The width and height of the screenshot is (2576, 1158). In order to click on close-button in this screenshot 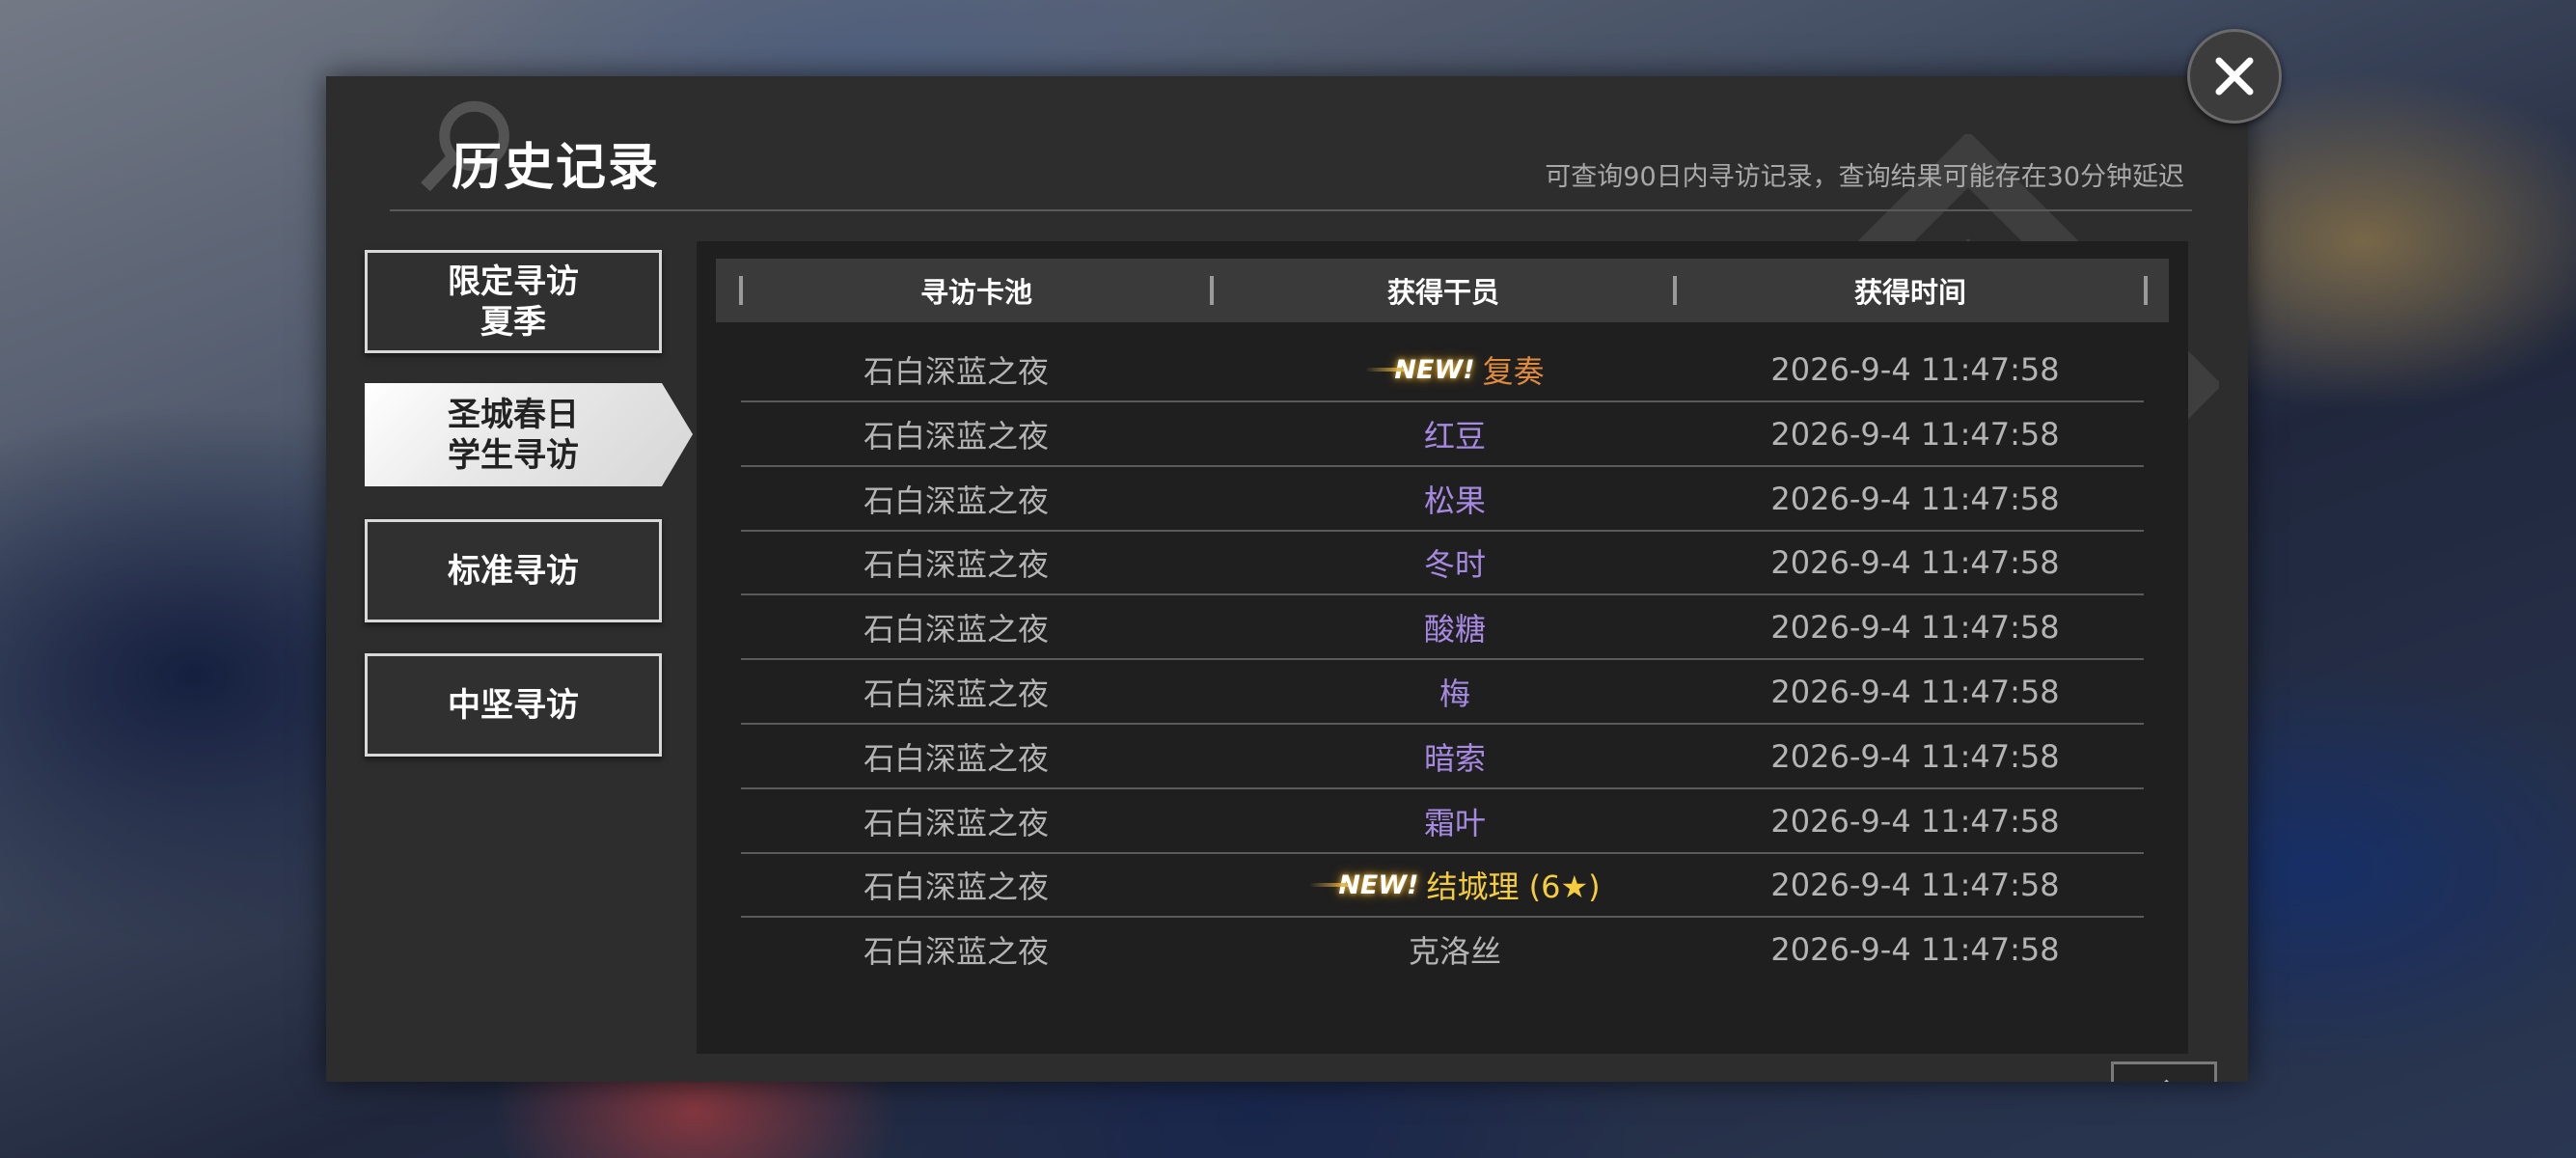, I will do `click(2234, 76)`.